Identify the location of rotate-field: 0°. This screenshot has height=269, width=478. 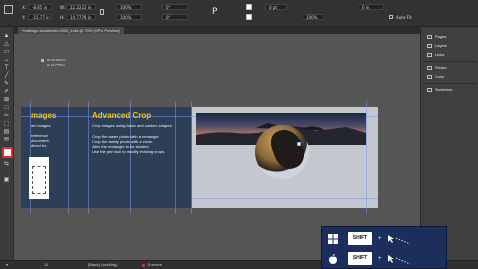
(175, 7).